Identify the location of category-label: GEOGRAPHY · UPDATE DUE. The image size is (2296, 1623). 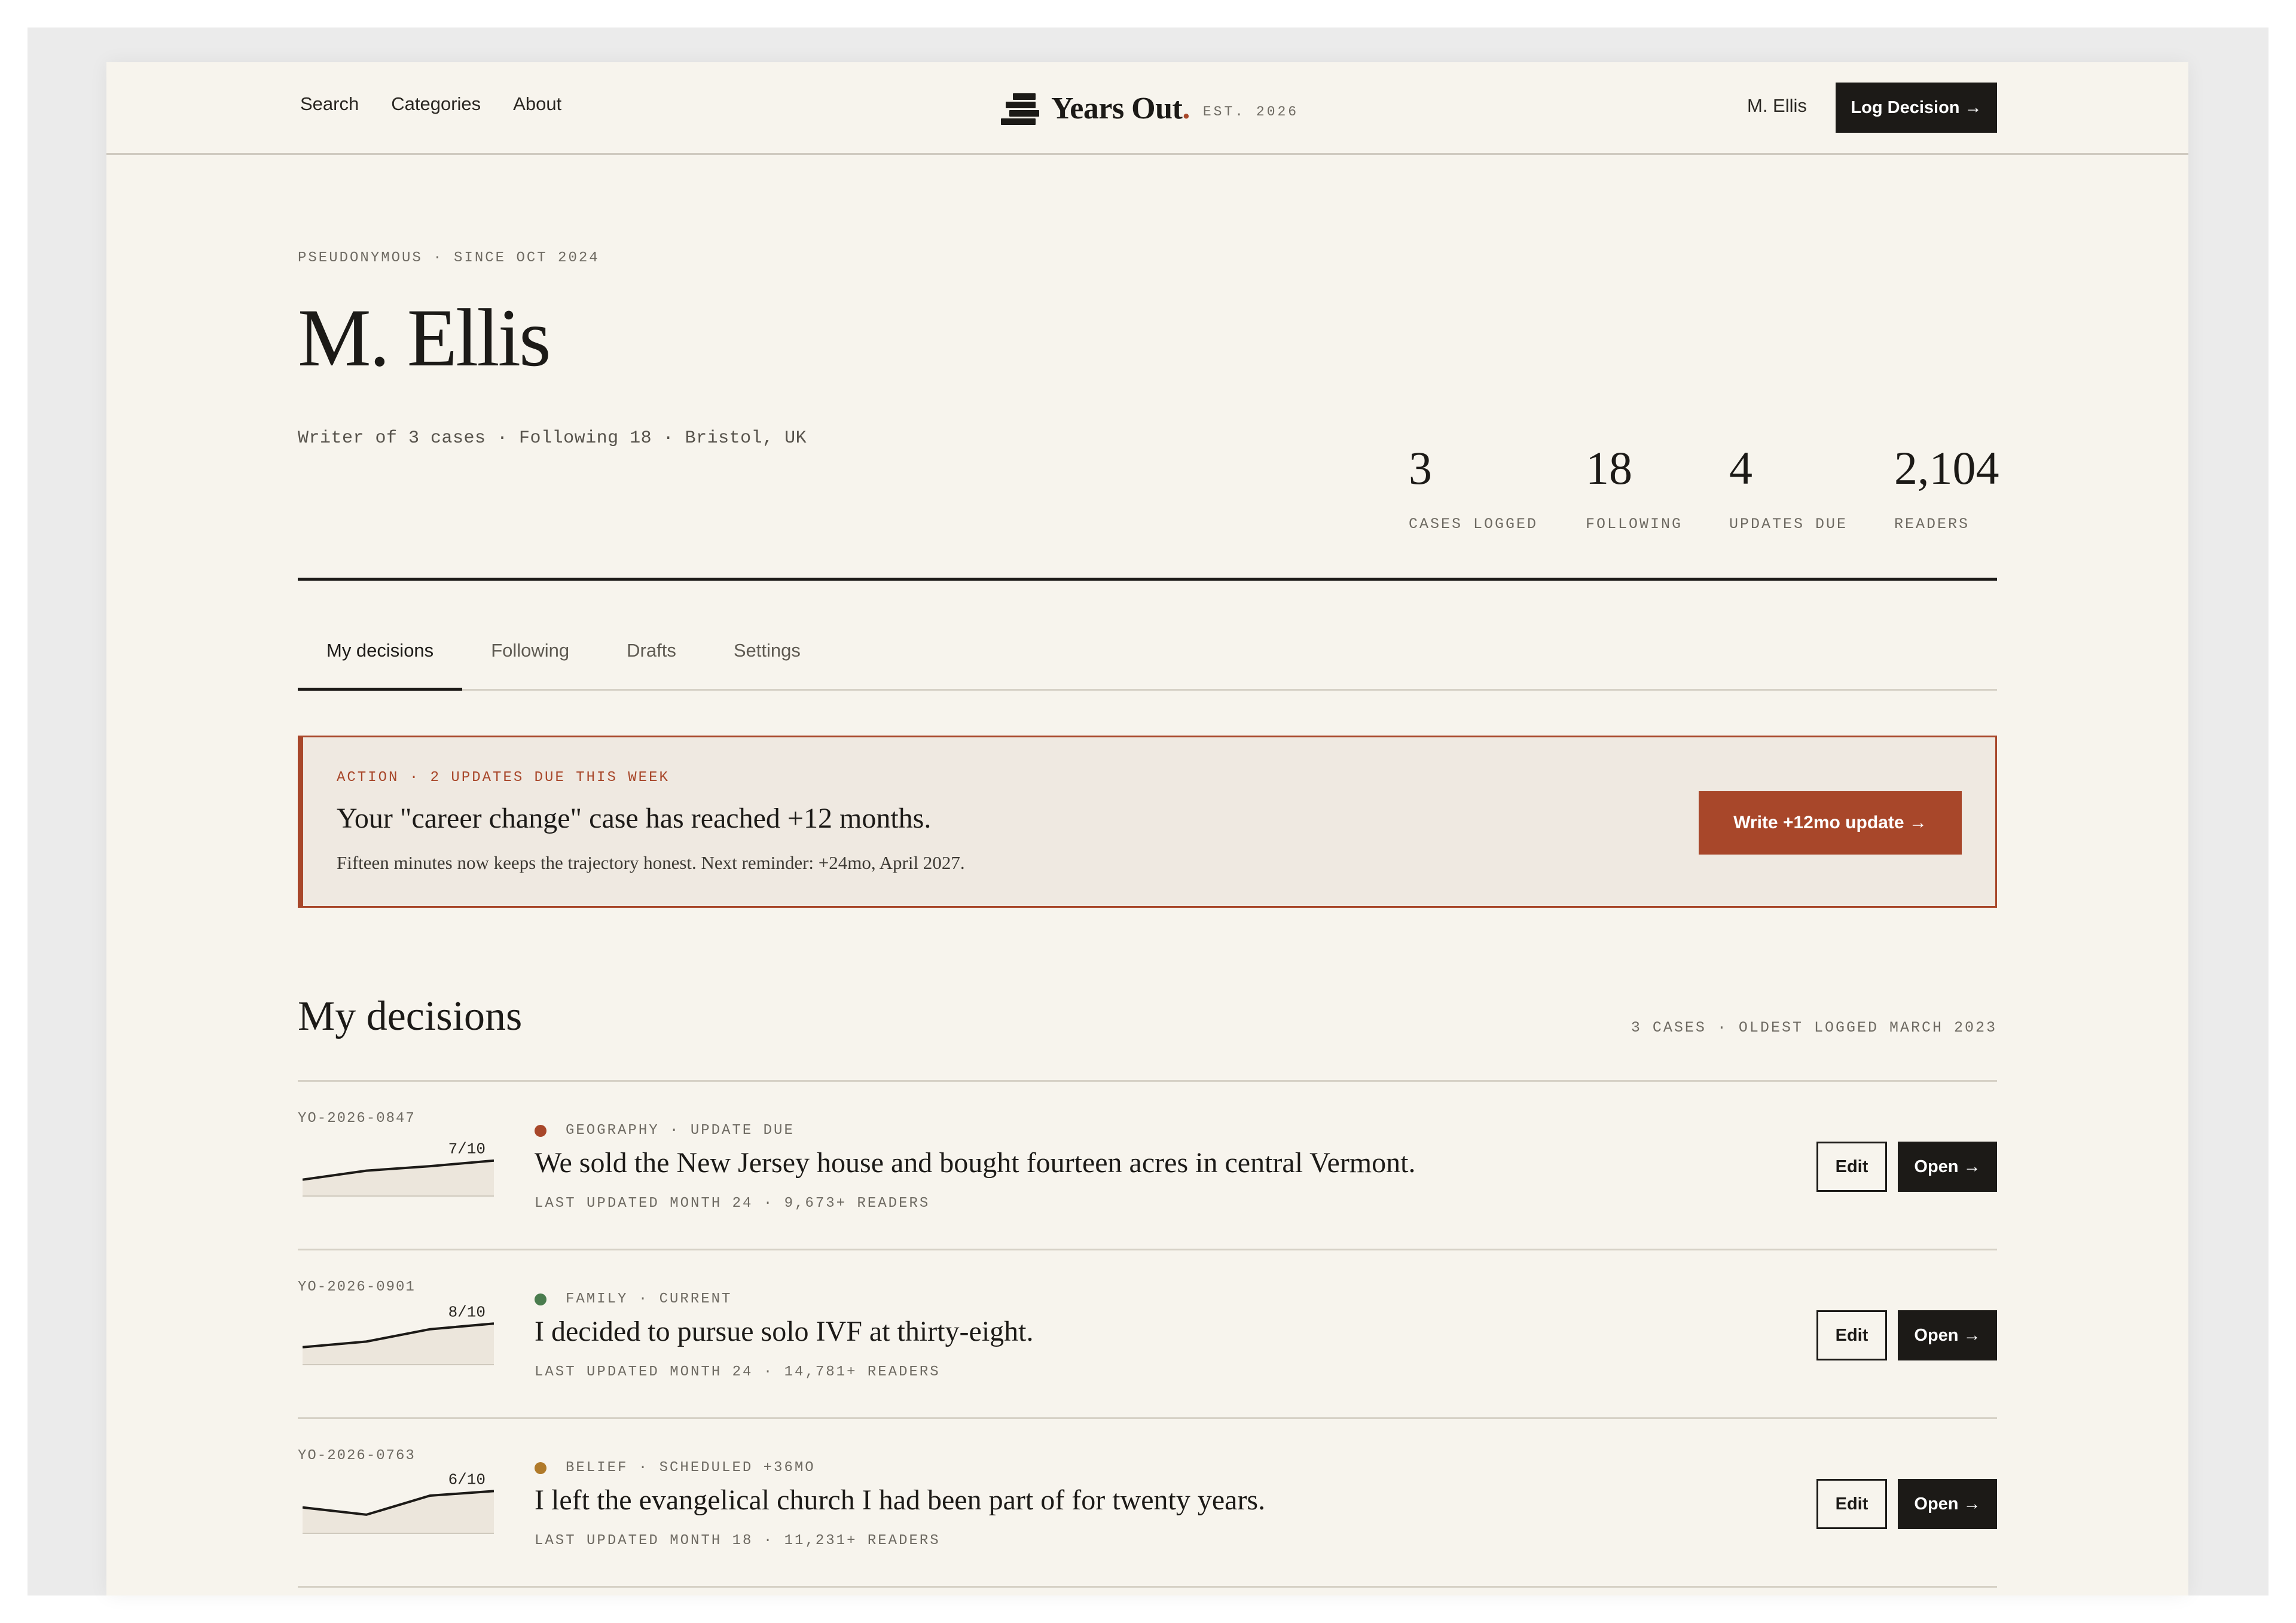
(680, 1130).